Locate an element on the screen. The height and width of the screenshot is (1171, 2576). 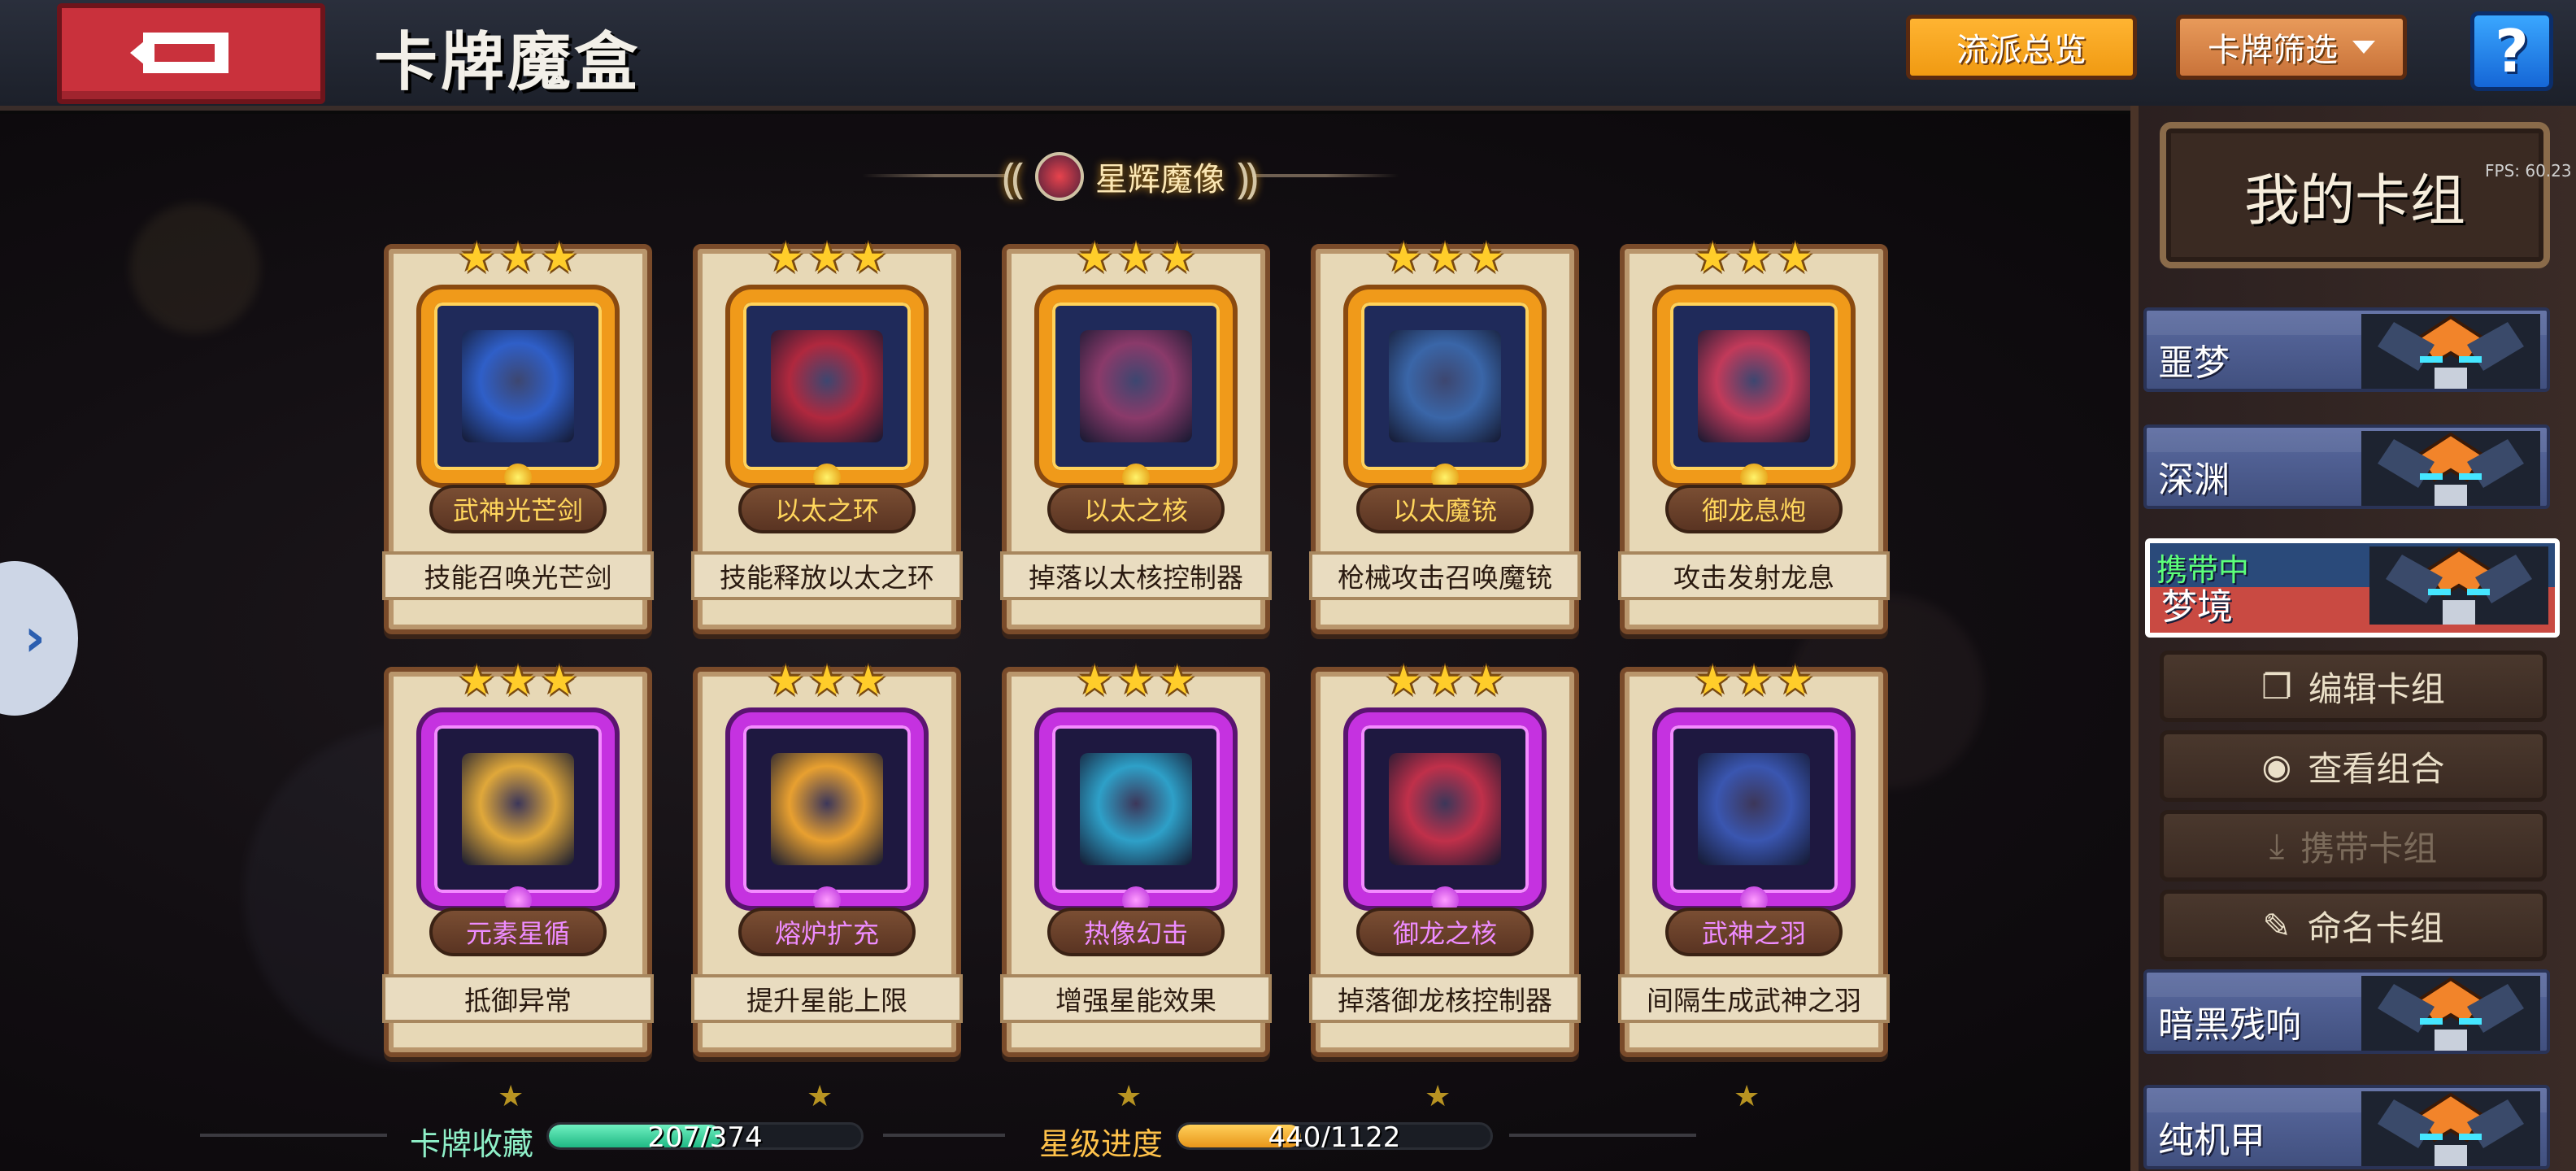
deck-item: 纯机甲 is located at coordinates (2347, 1127).